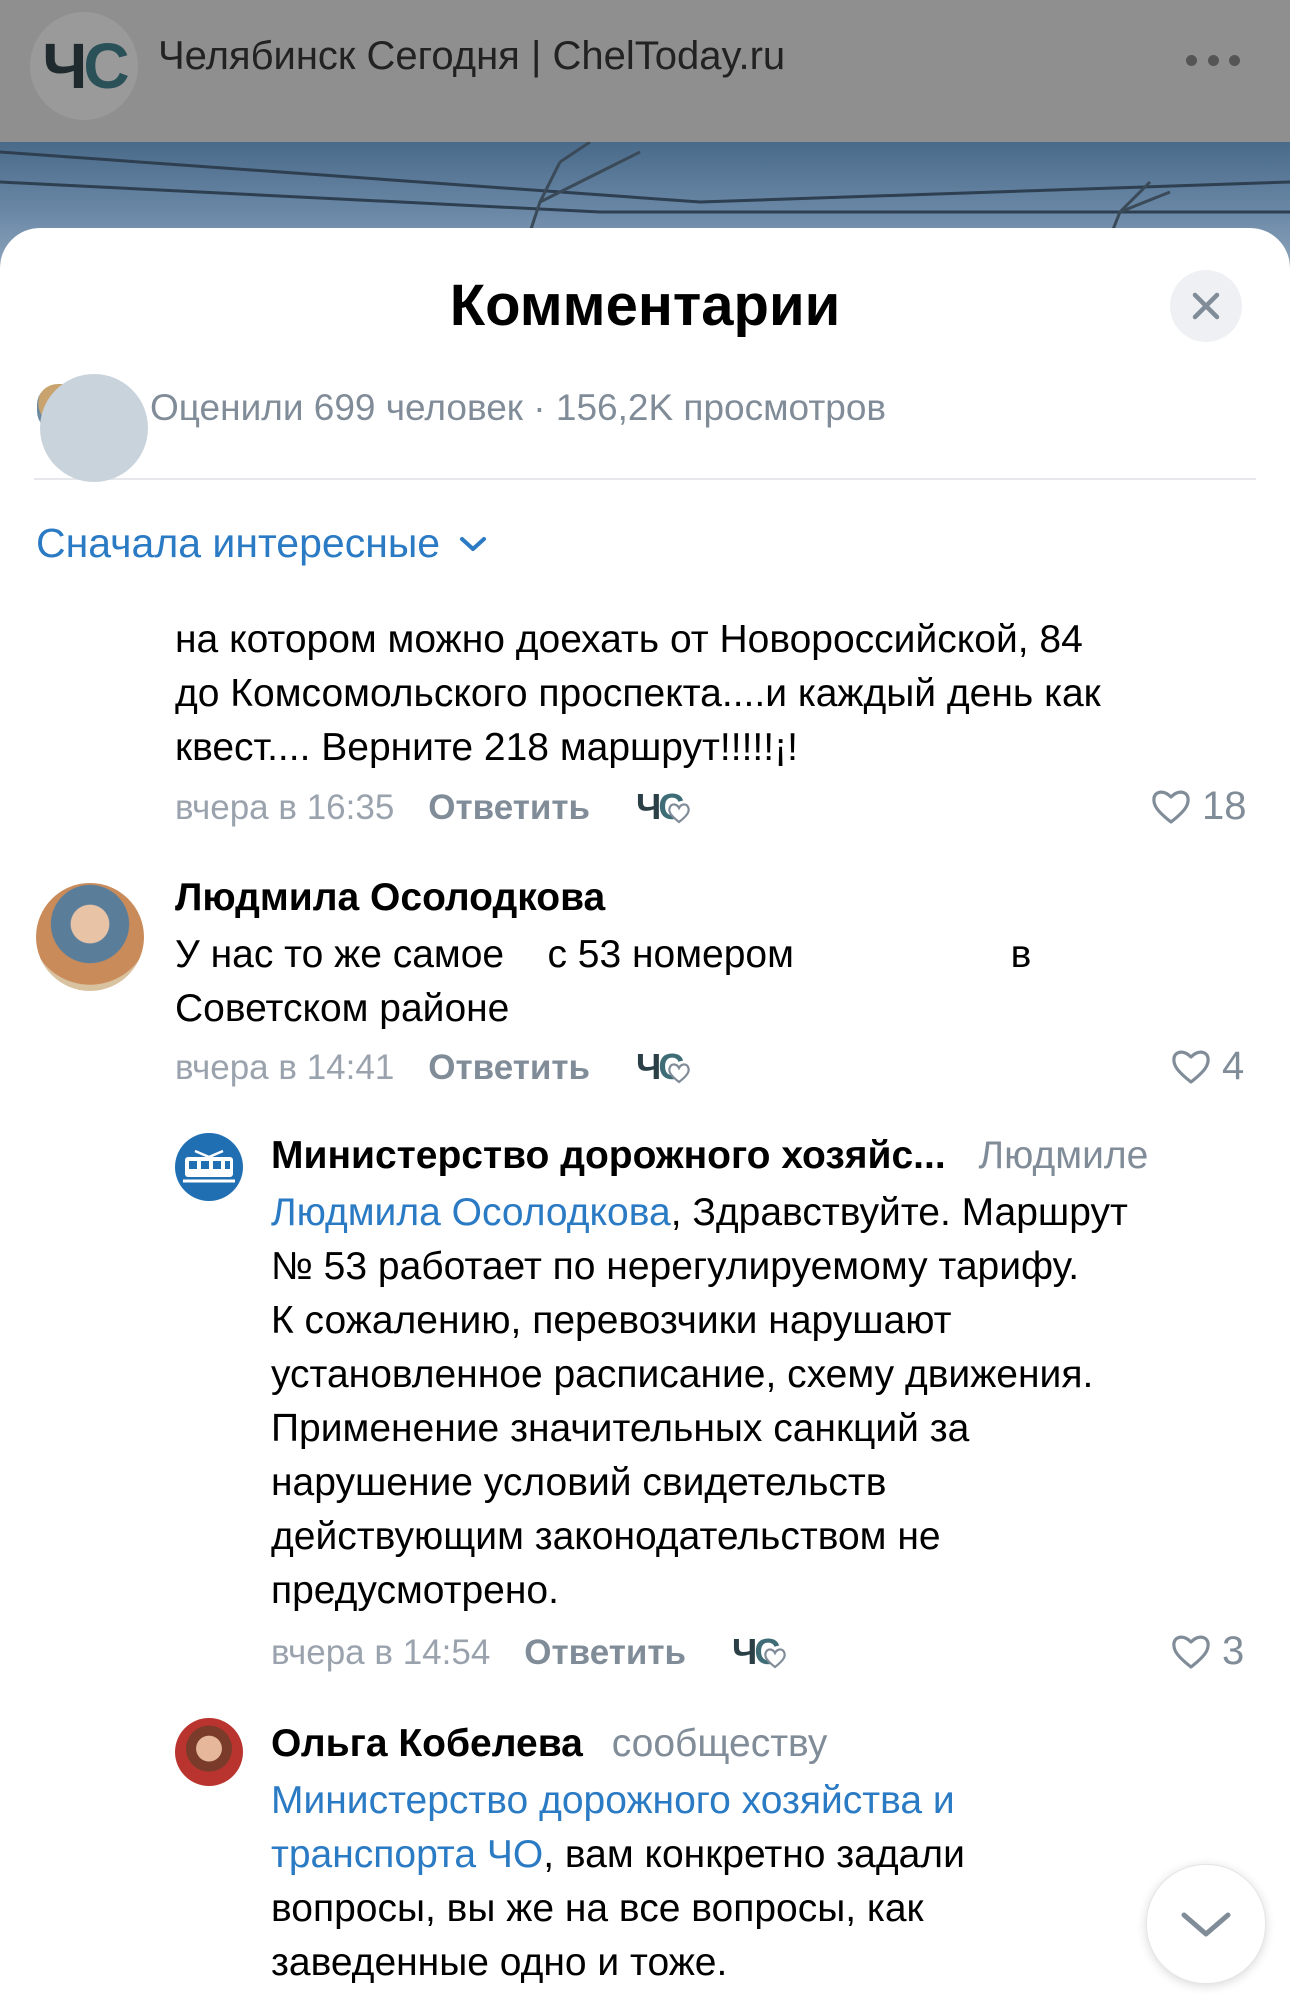 The width and height of the screenshot is (1290, 2005). I want to click on comment-time: вчера в 14:54, so click(381, 1652).